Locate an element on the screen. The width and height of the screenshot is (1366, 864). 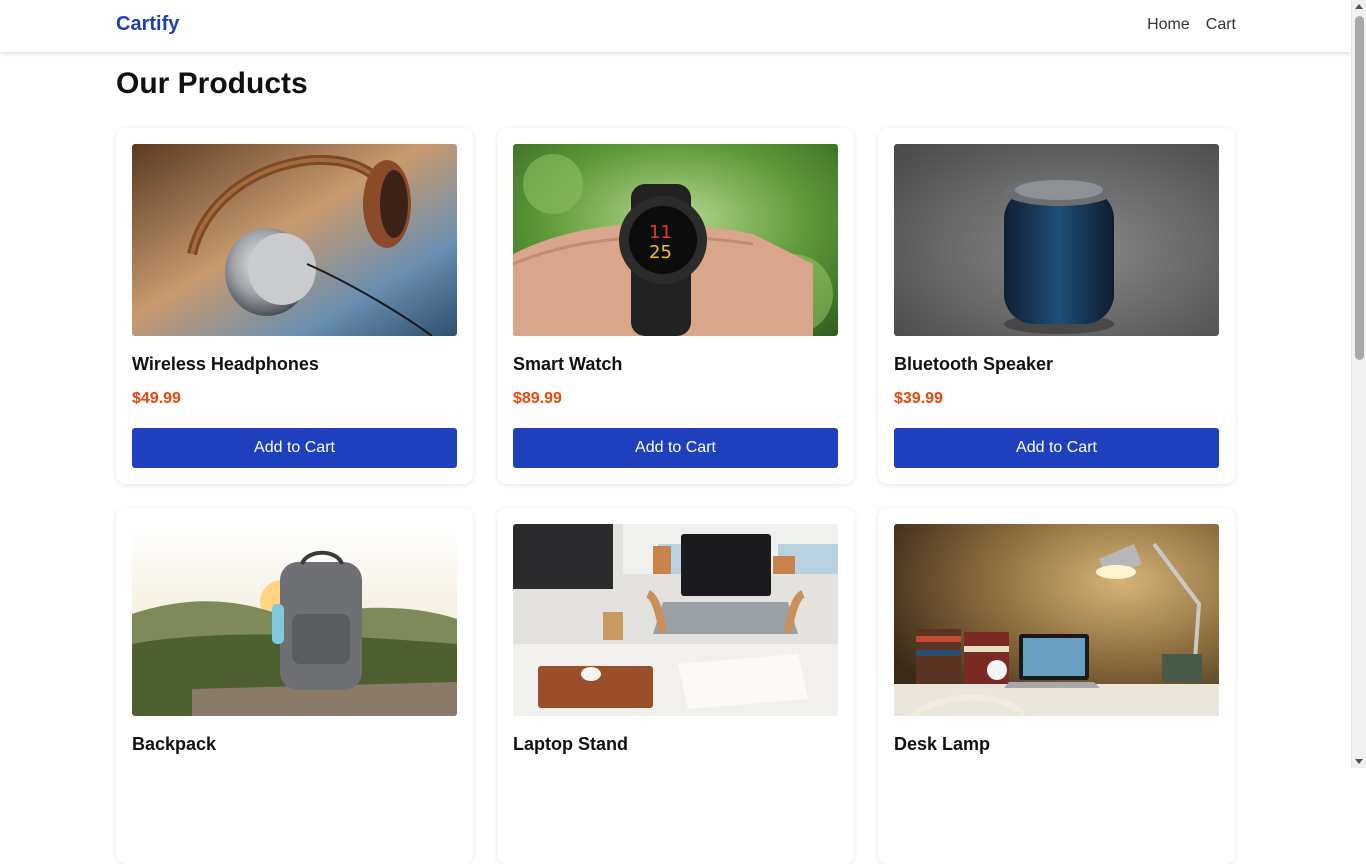
product-card: Laptop Stand is located at coordinates (675, 686).